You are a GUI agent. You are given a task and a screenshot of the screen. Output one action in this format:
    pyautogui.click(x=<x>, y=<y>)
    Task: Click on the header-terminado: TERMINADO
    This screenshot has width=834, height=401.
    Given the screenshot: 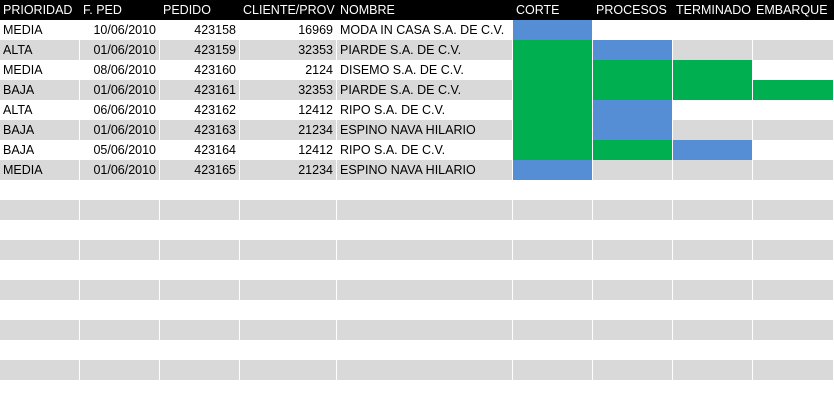 What is the action you would take?
    pyautogui.click(x=713, y=10)
    